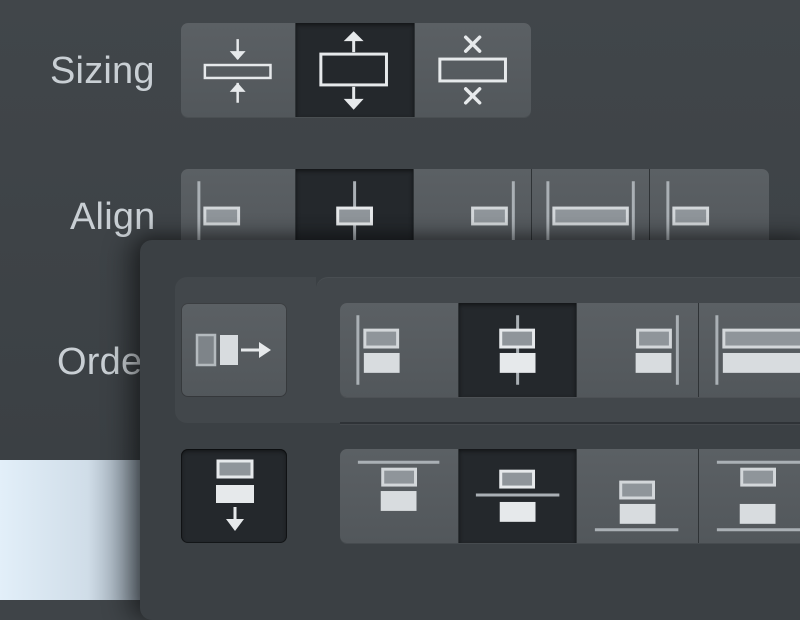 Image resolution: width=800 pixels, height=620 pixels. What do you see at coordinates (398, 485) in the screenshot?
I see `main-align-start-icon` at bounding box center [398, 485].